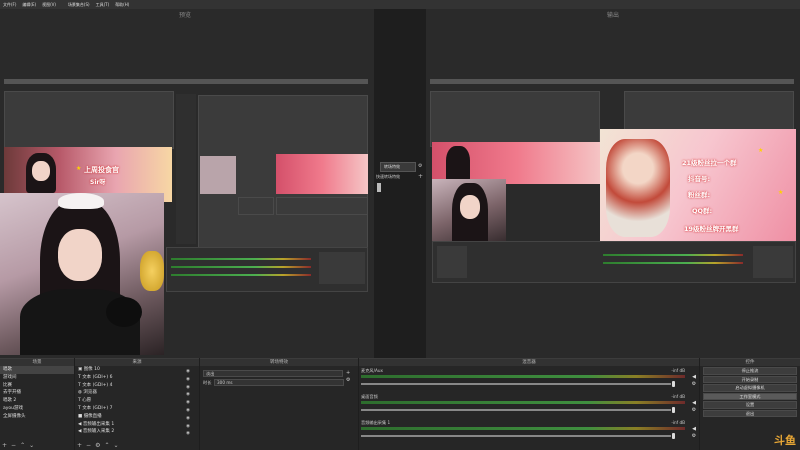 Image resolution: width=800 pixels, height=450 pixels. I want to click on channel-name: 音频输出采集 1, so click(376, 422).